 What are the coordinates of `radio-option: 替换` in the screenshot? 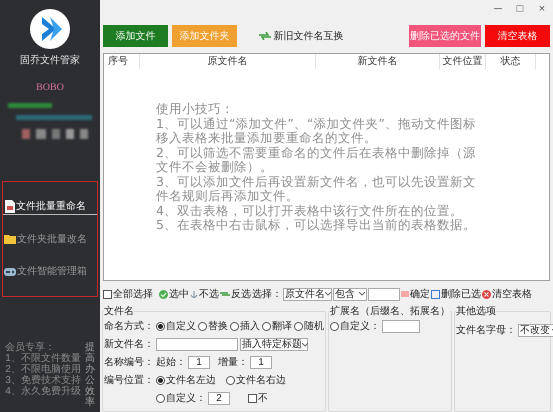 It's located at (213, 326).